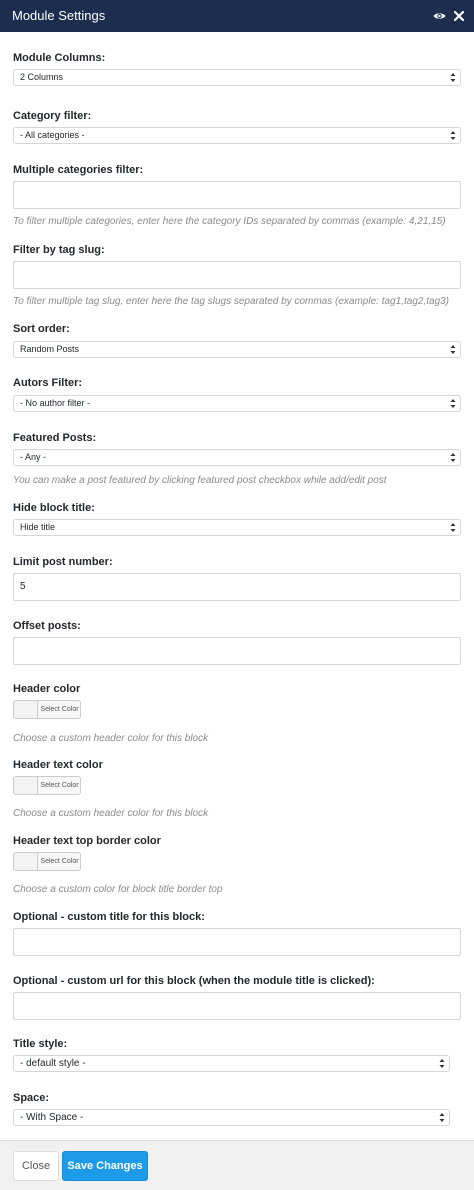  What do you see at coordinates (237, 275) in the screenshot?
I see `tag-slug-input` at bounding box center [237, 275].